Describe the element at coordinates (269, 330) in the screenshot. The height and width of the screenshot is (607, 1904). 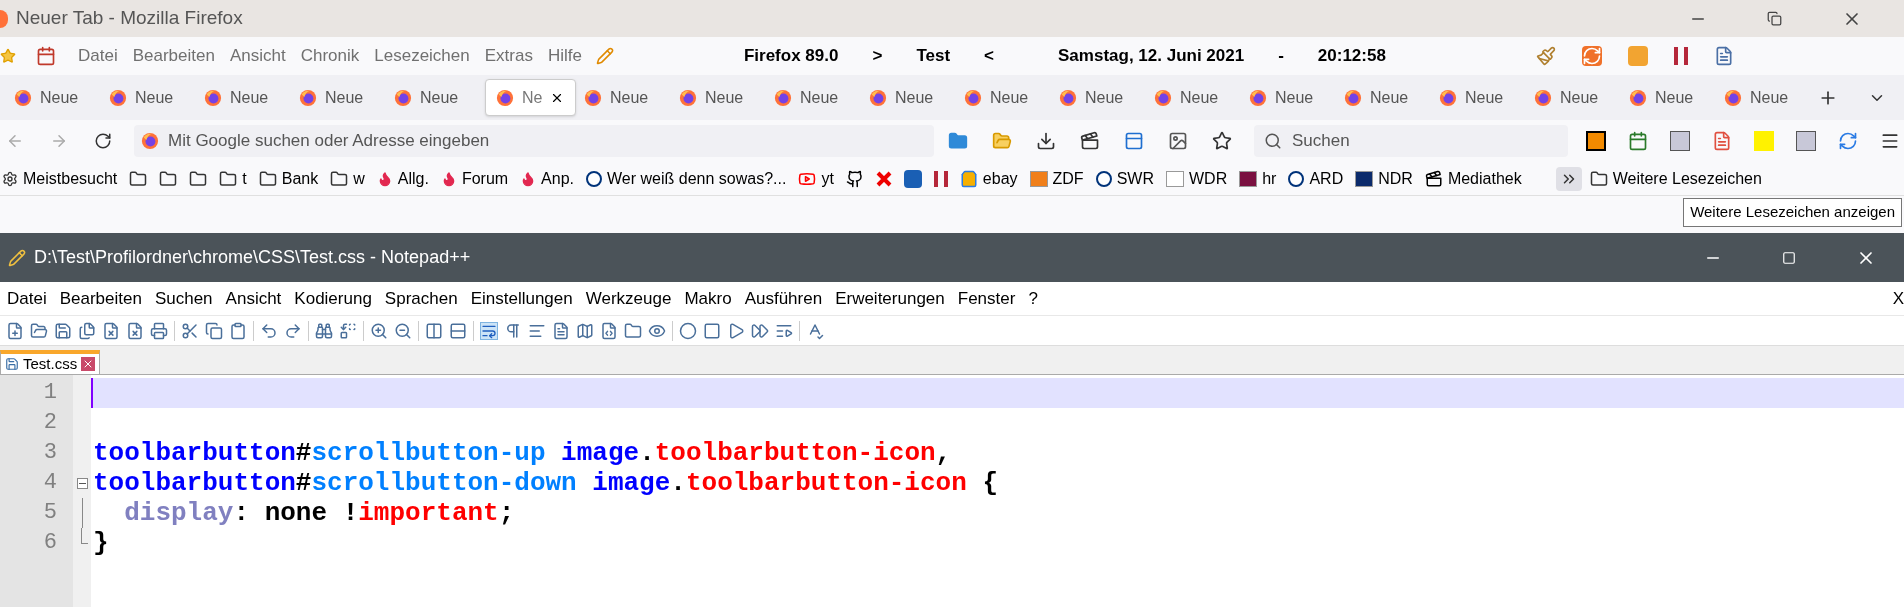
I see `undo-icon` at that location.